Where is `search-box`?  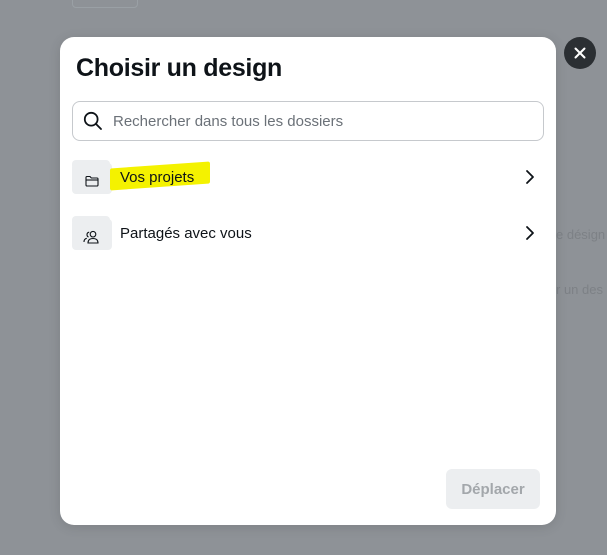 search-box is located at coordinates (308, 121).